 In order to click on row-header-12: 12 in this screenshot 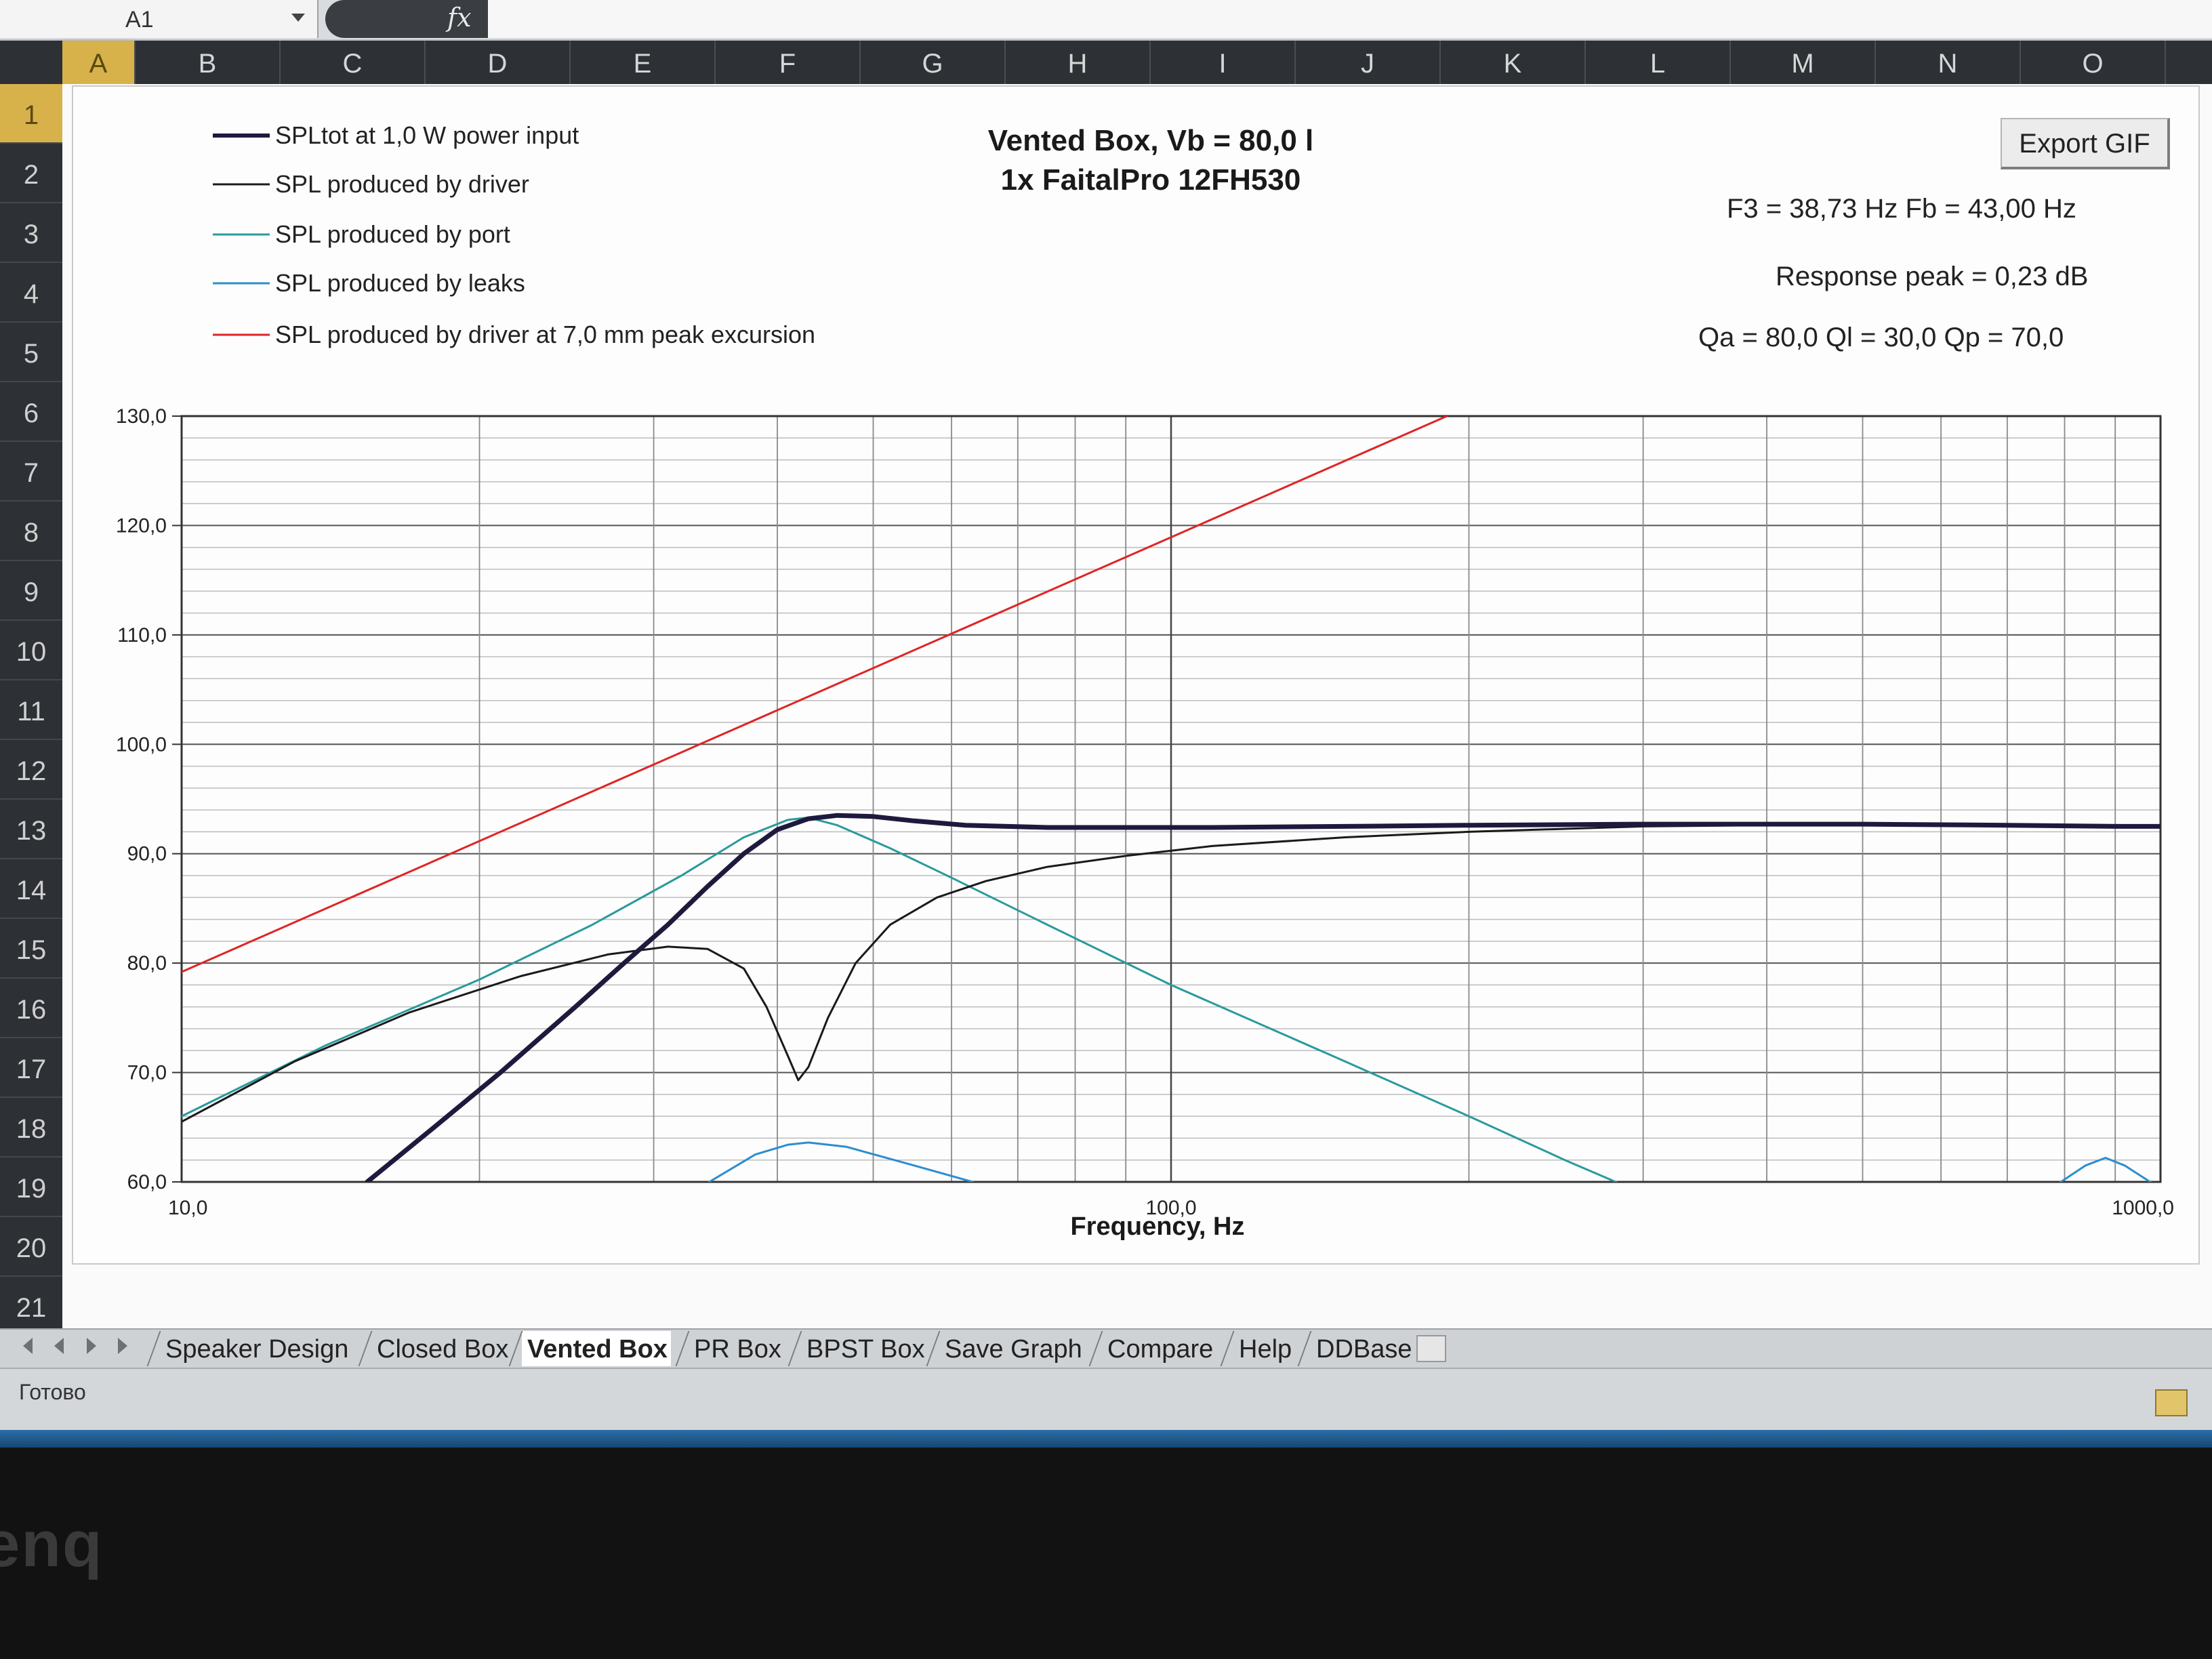, I will do `click(31, 770)`.